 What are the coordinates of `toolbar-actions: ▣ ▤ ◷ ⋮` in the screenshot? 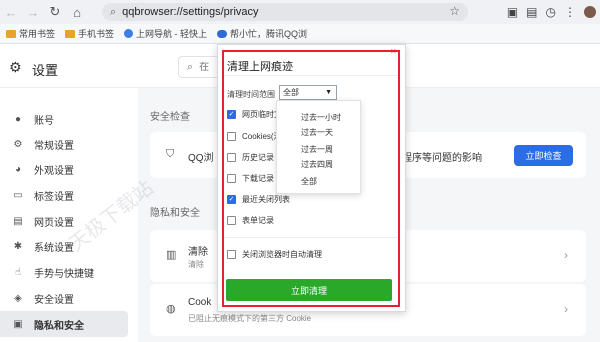 It's located at (551, 12).